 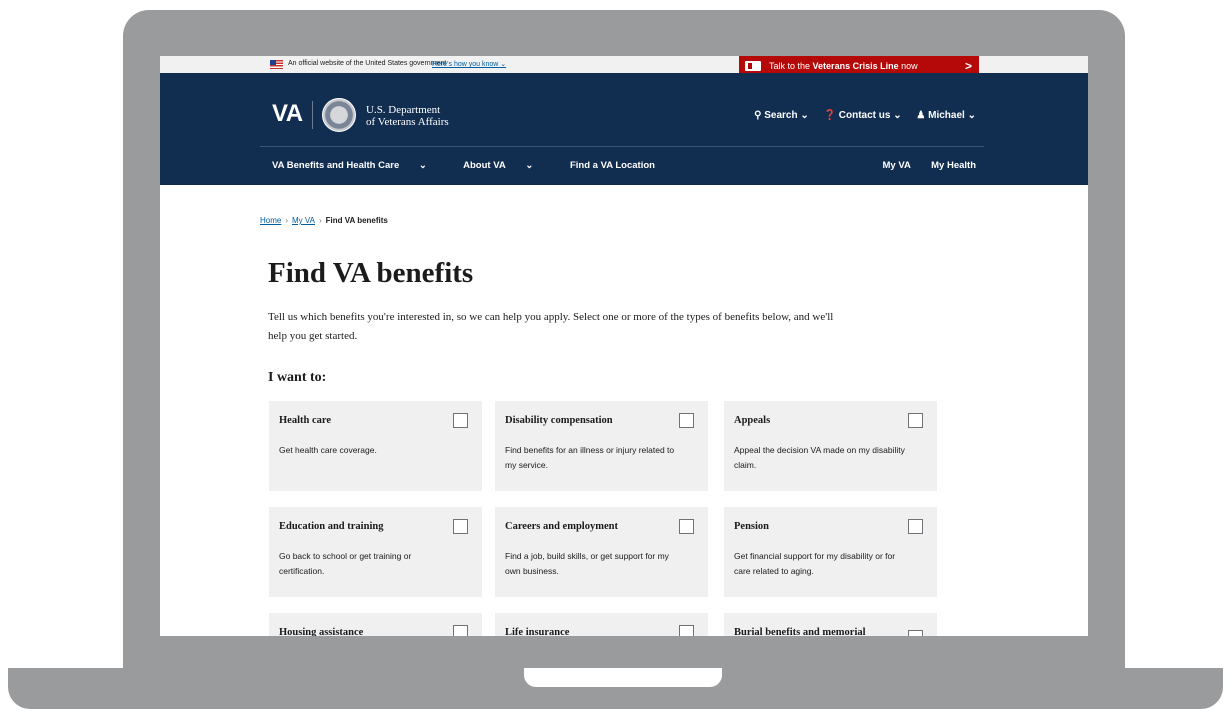 What do you see at coordinates (921, 115) in the screenshot?
I see `user-icon: ♟` at bounding box center [921, 115].